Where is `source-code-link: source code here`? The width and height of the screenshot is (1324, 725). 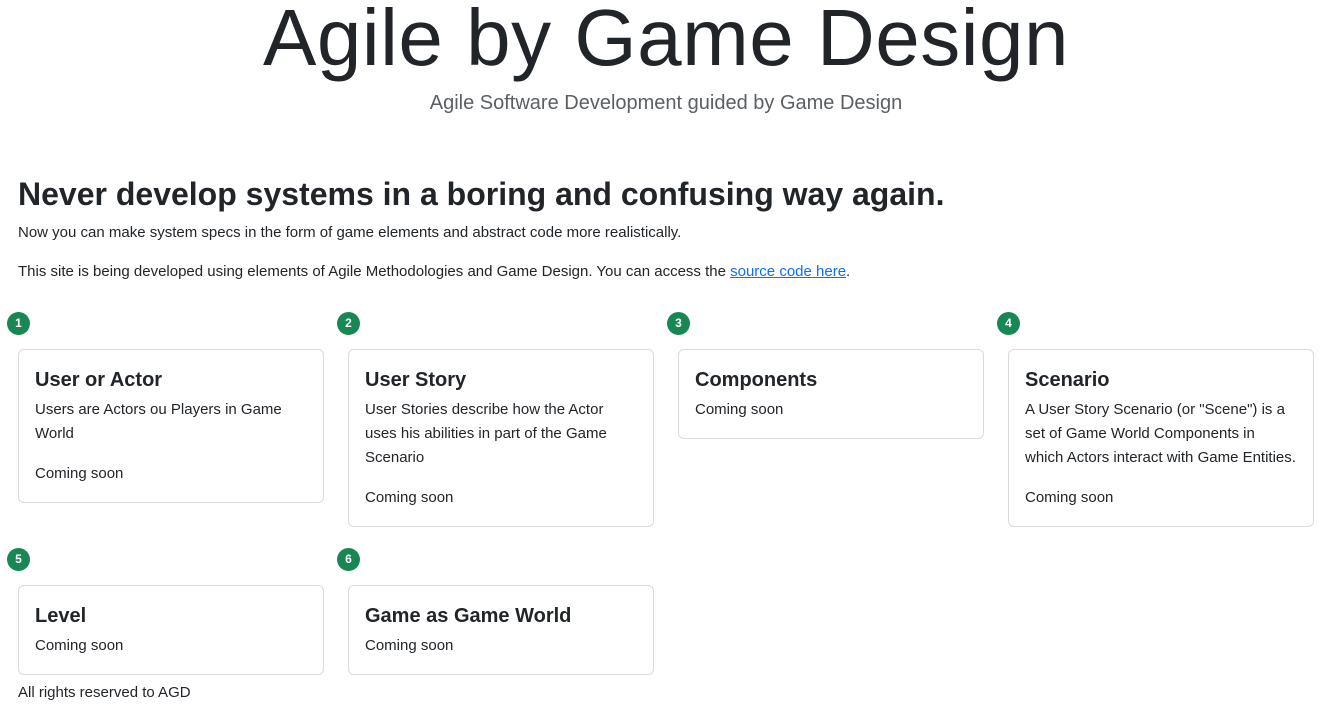
source-code-link: source code here is located at coordinates (788, 271).